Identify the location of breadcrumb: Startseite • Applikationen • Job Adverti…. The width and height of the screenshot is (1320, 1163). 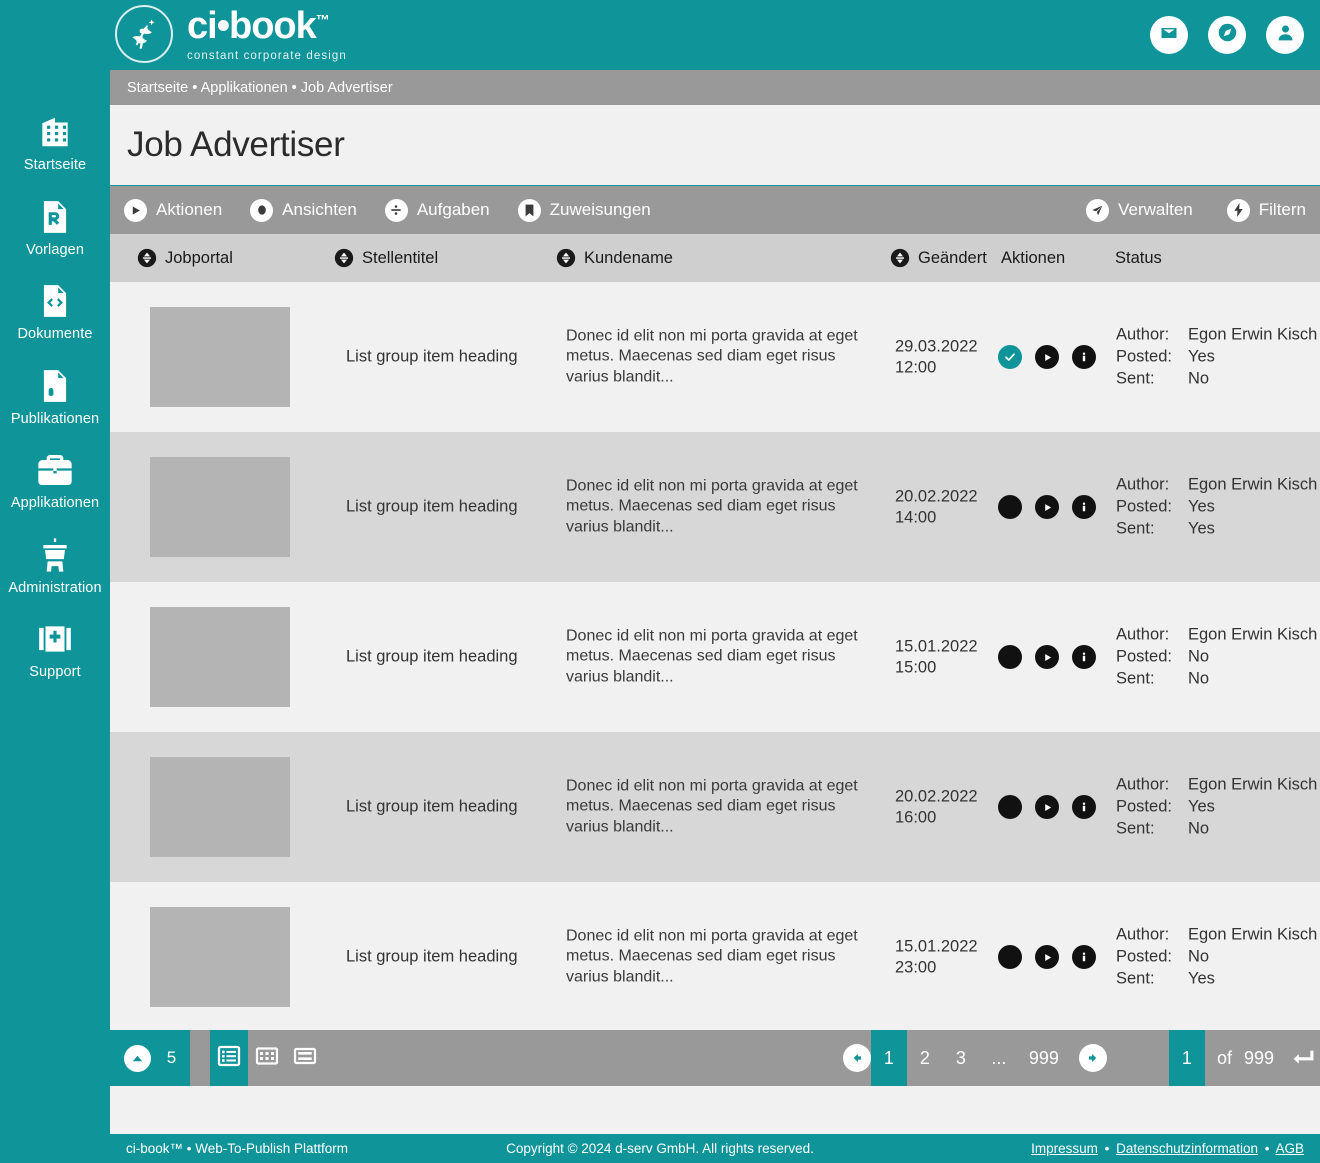
(715, 87).